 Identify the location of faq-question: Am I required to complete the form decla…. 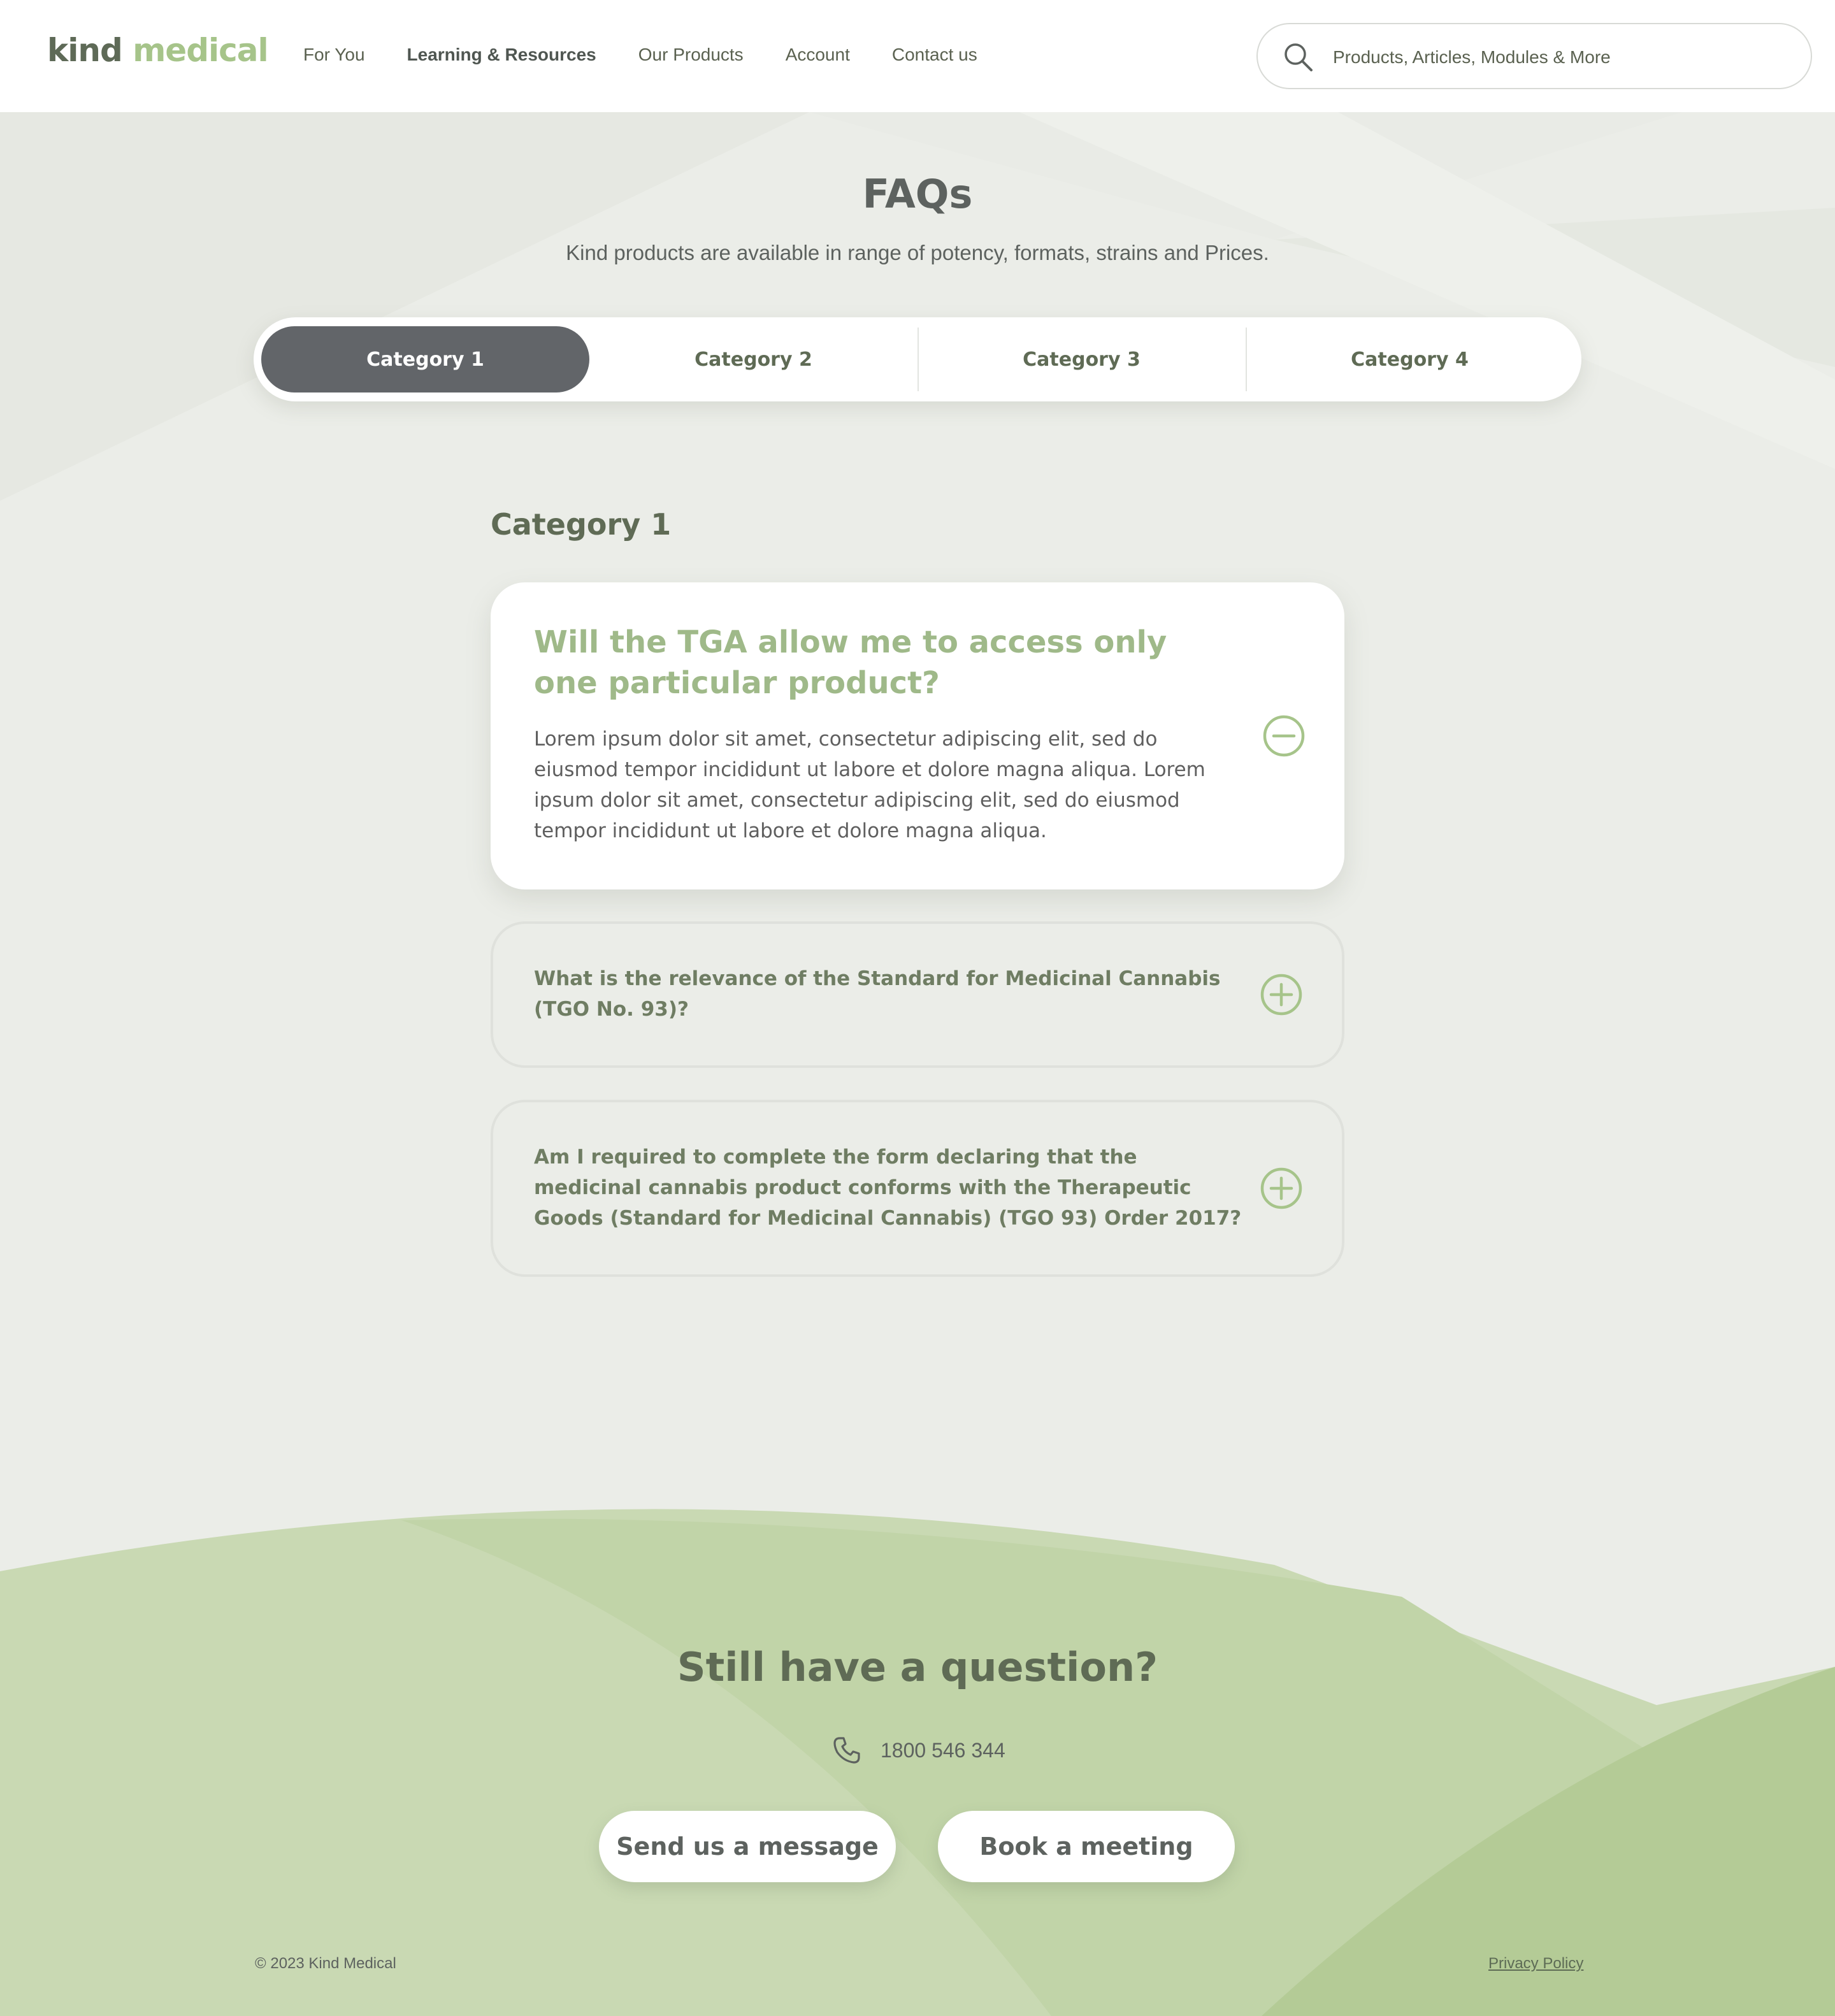
(891, 1188).